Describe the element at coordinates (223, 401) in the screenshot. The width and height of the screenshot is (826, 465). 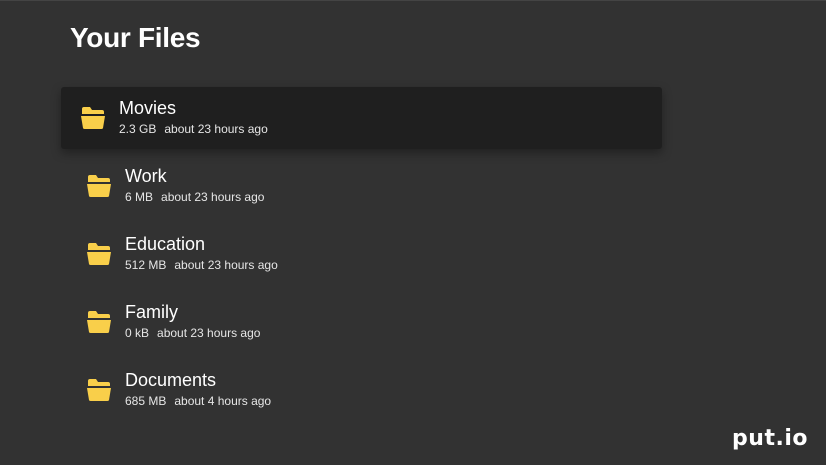
I see `file-modified: about 4 hours ago` at that location.